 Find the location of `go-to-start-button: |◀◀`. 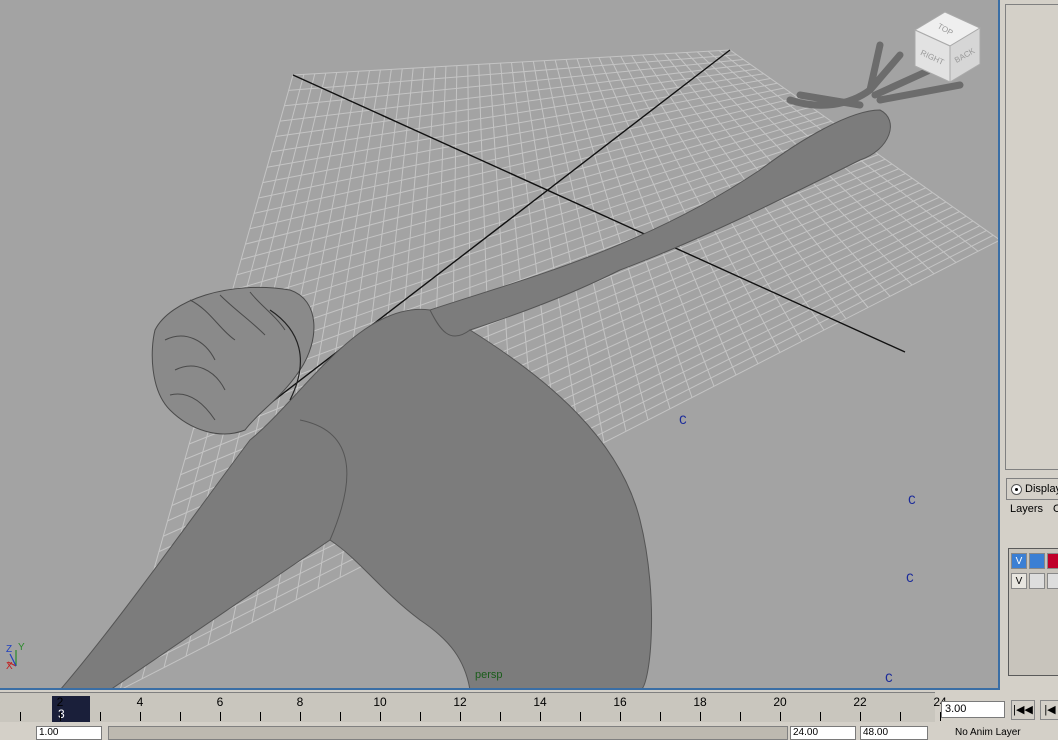

go-to-start-button: |◀◀ is located at coordinates (1023, 710).